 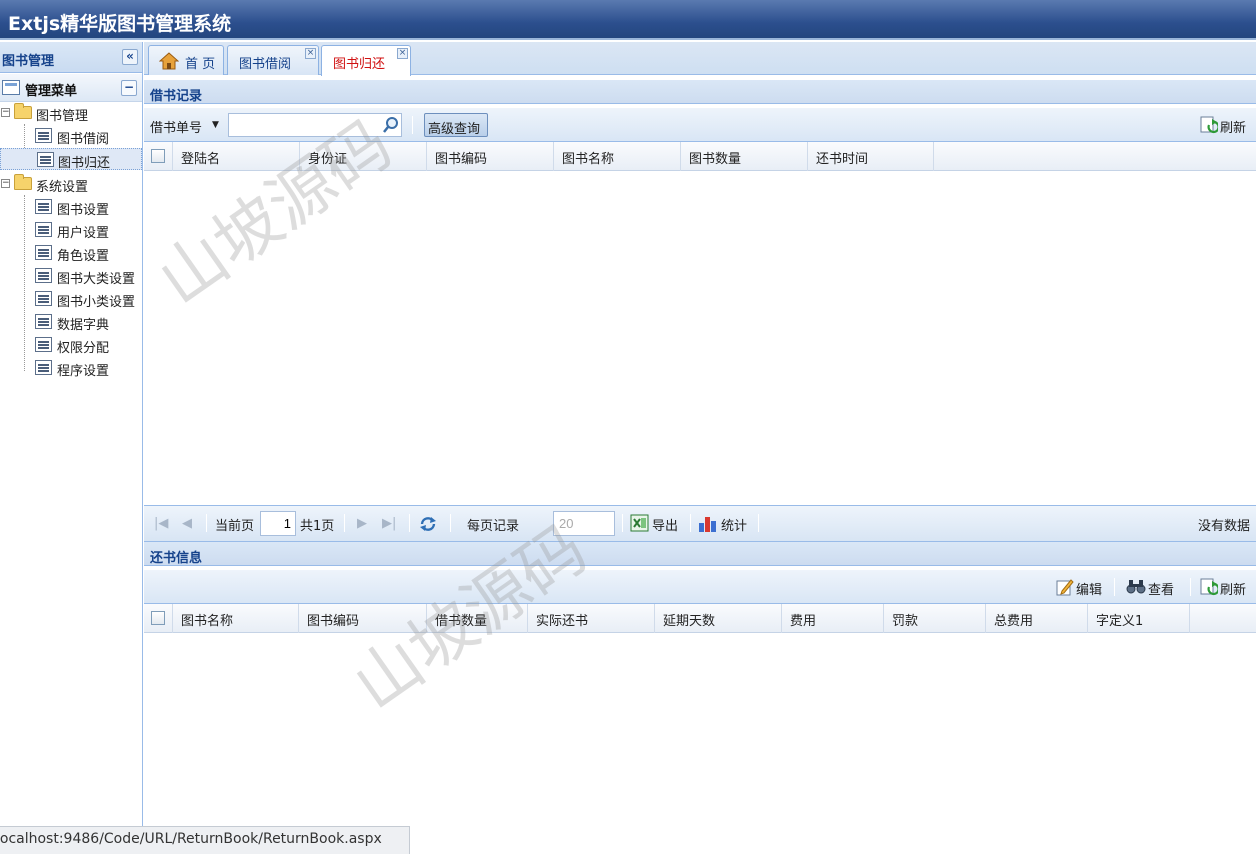 I want to click on column-header: 费用, so click(x=833, y=618).